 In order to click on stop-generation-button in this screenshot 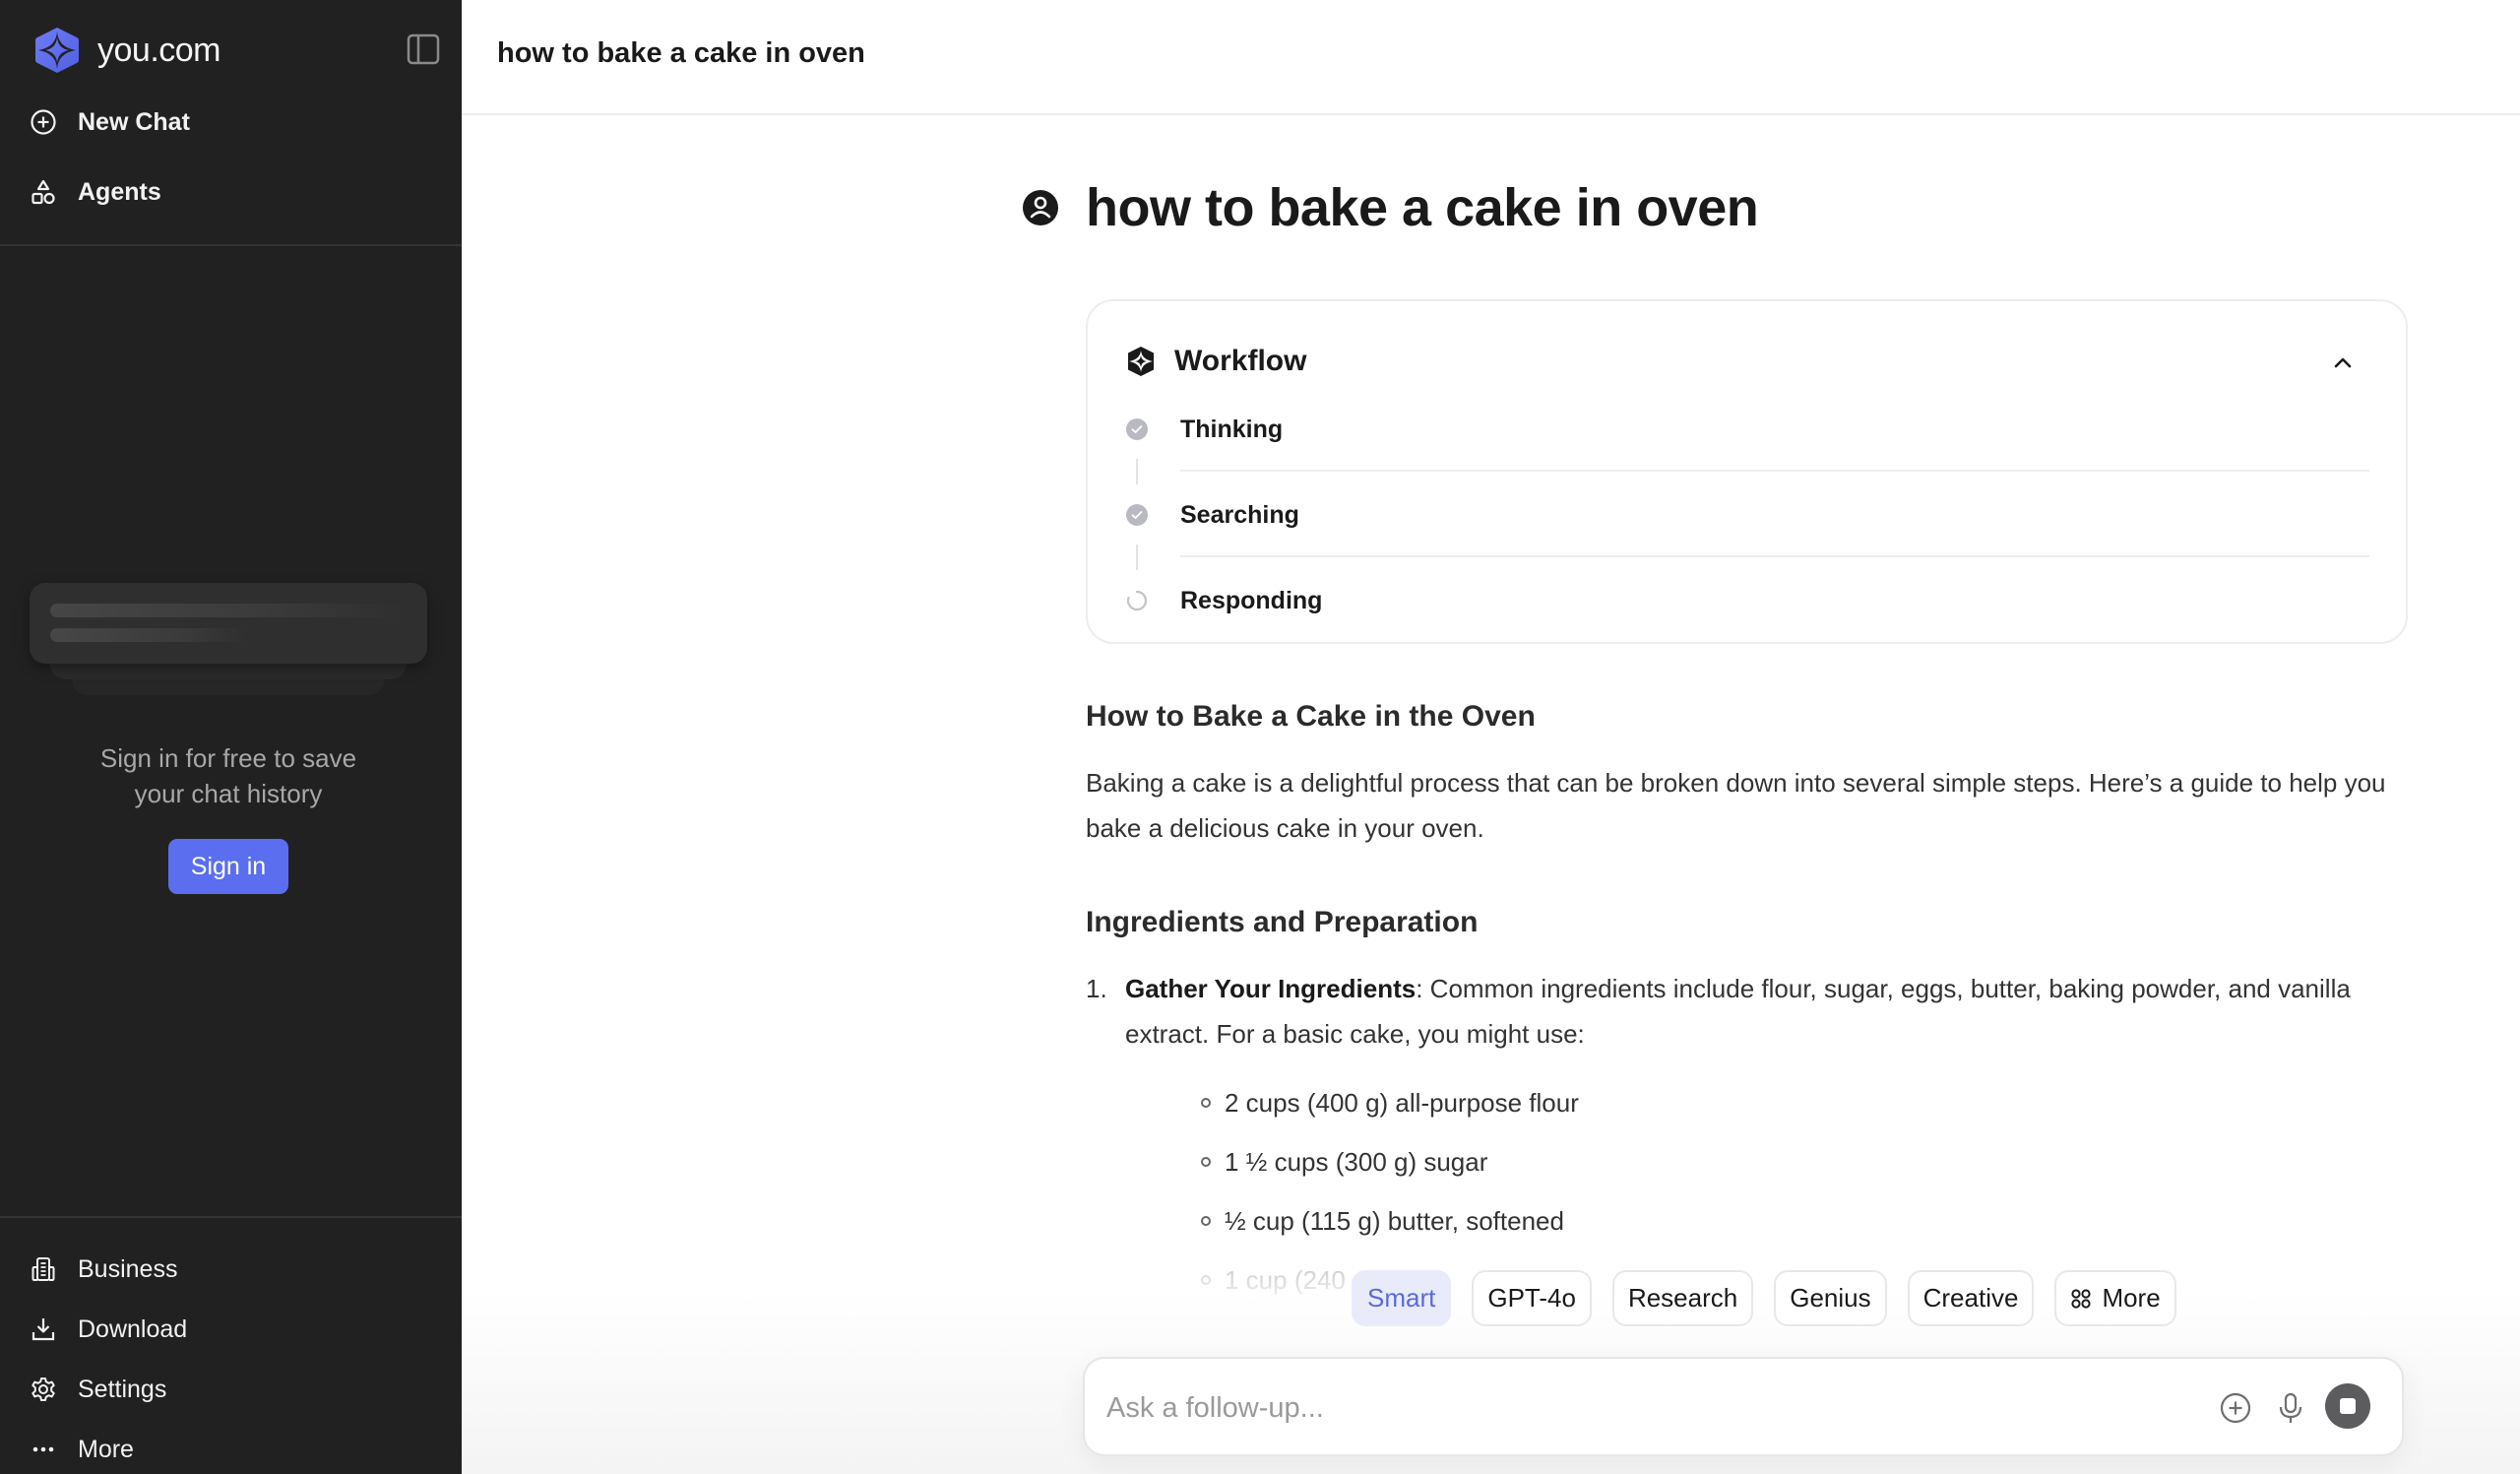, I will do `click(2347, 1406)`.